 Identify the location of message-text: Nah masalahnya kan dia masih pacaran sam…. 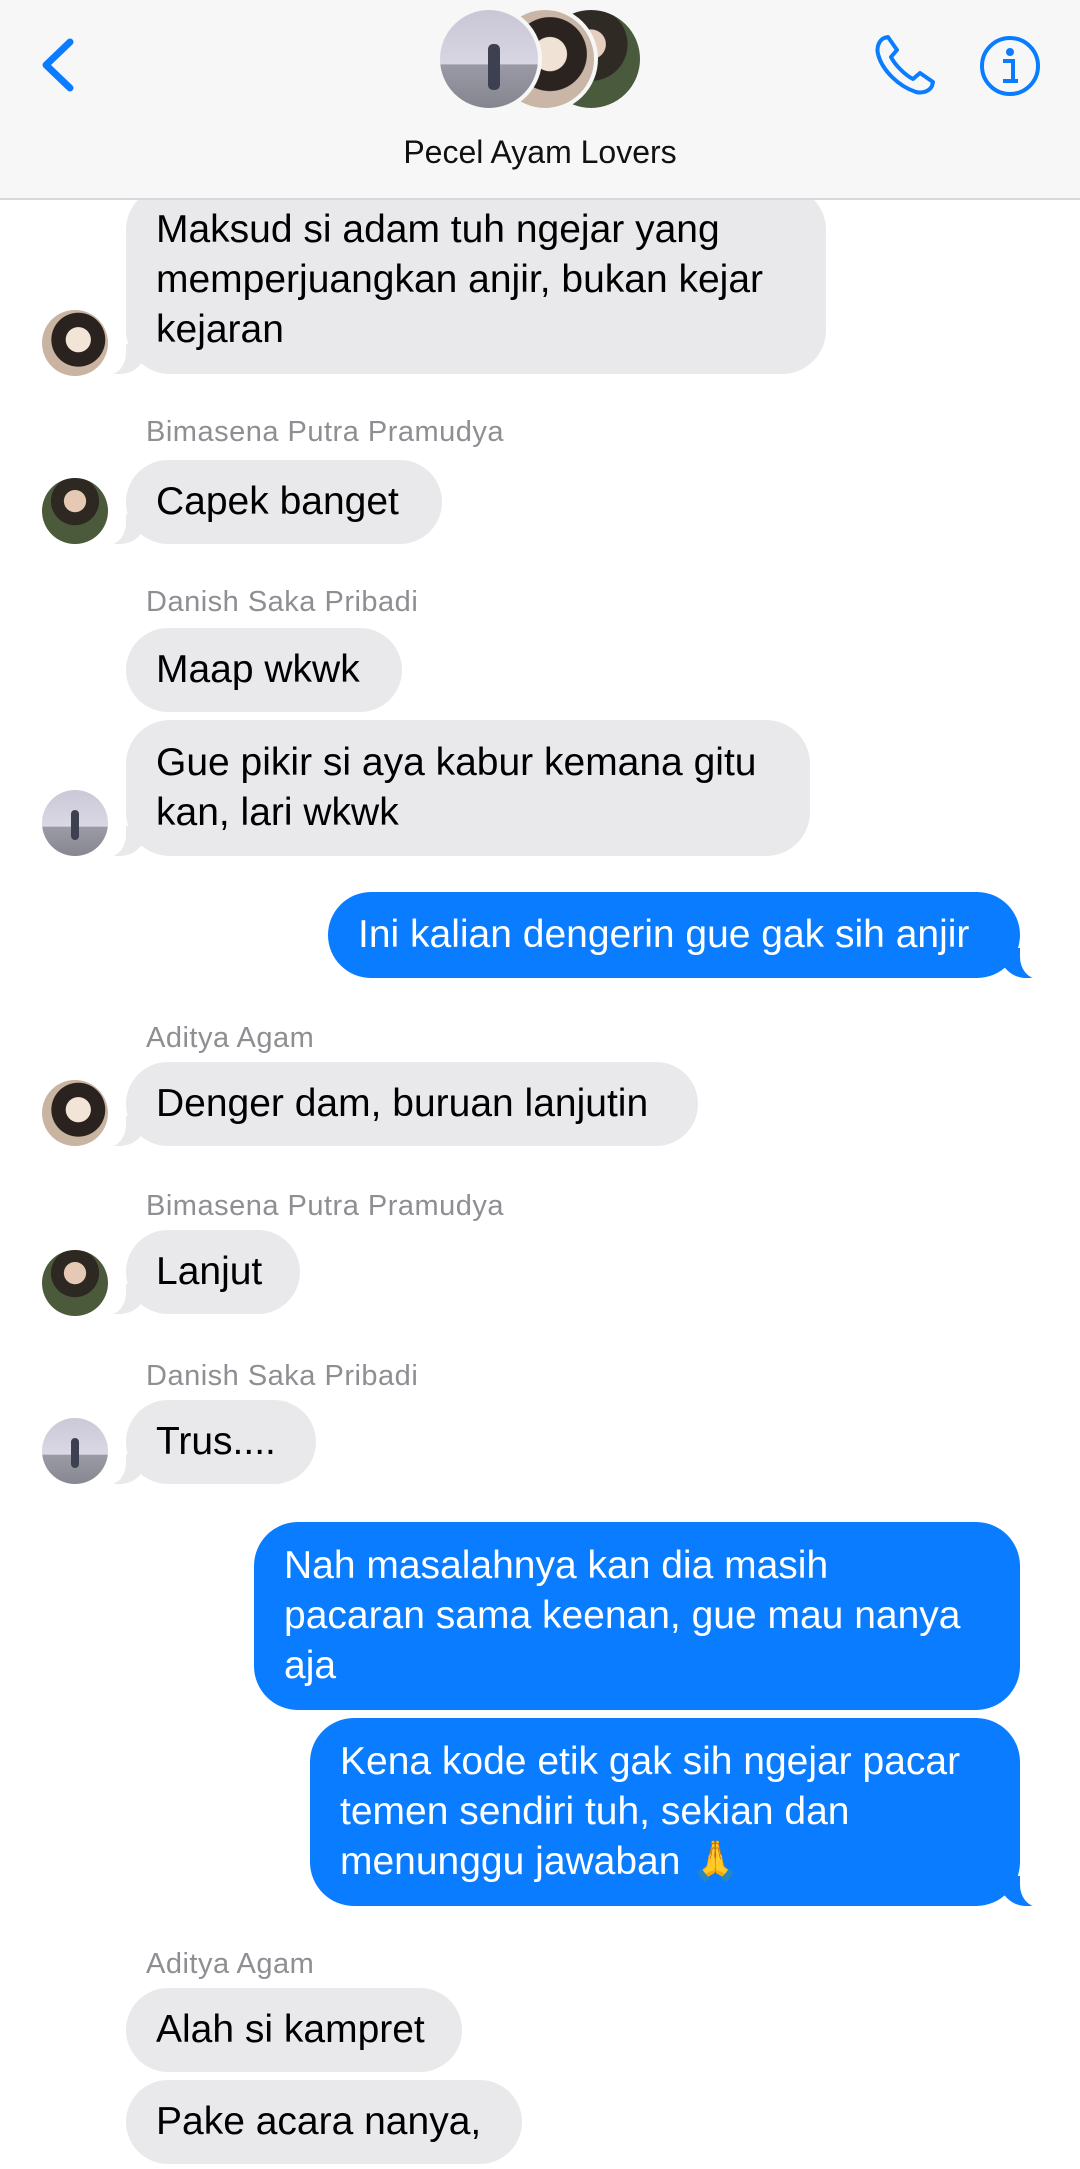
(622, 1615).